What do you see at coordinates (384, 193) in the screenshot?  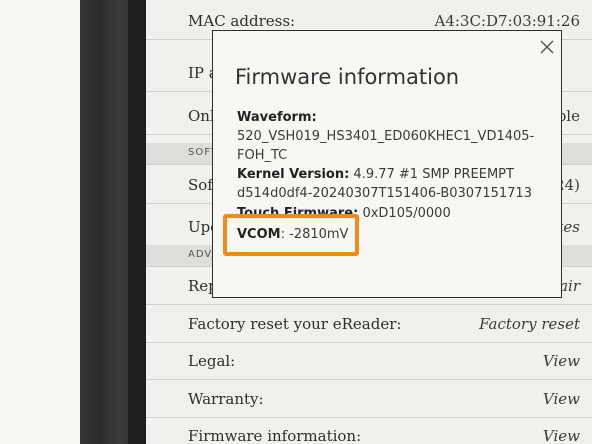 I see `kernel-value-2: d514d0df4-20240307T151406-B0307151713` at bounding box center [384, 193].